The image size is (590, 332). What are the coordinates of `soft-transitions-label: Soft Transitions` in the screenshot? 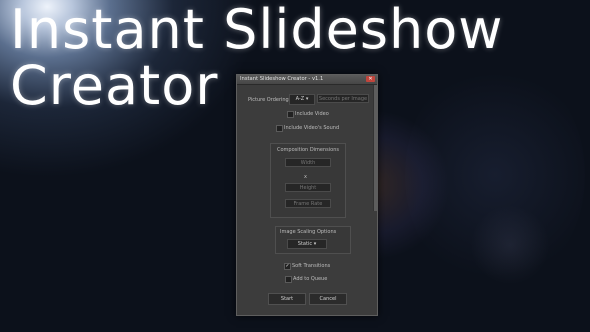 It's located at (311, 266).